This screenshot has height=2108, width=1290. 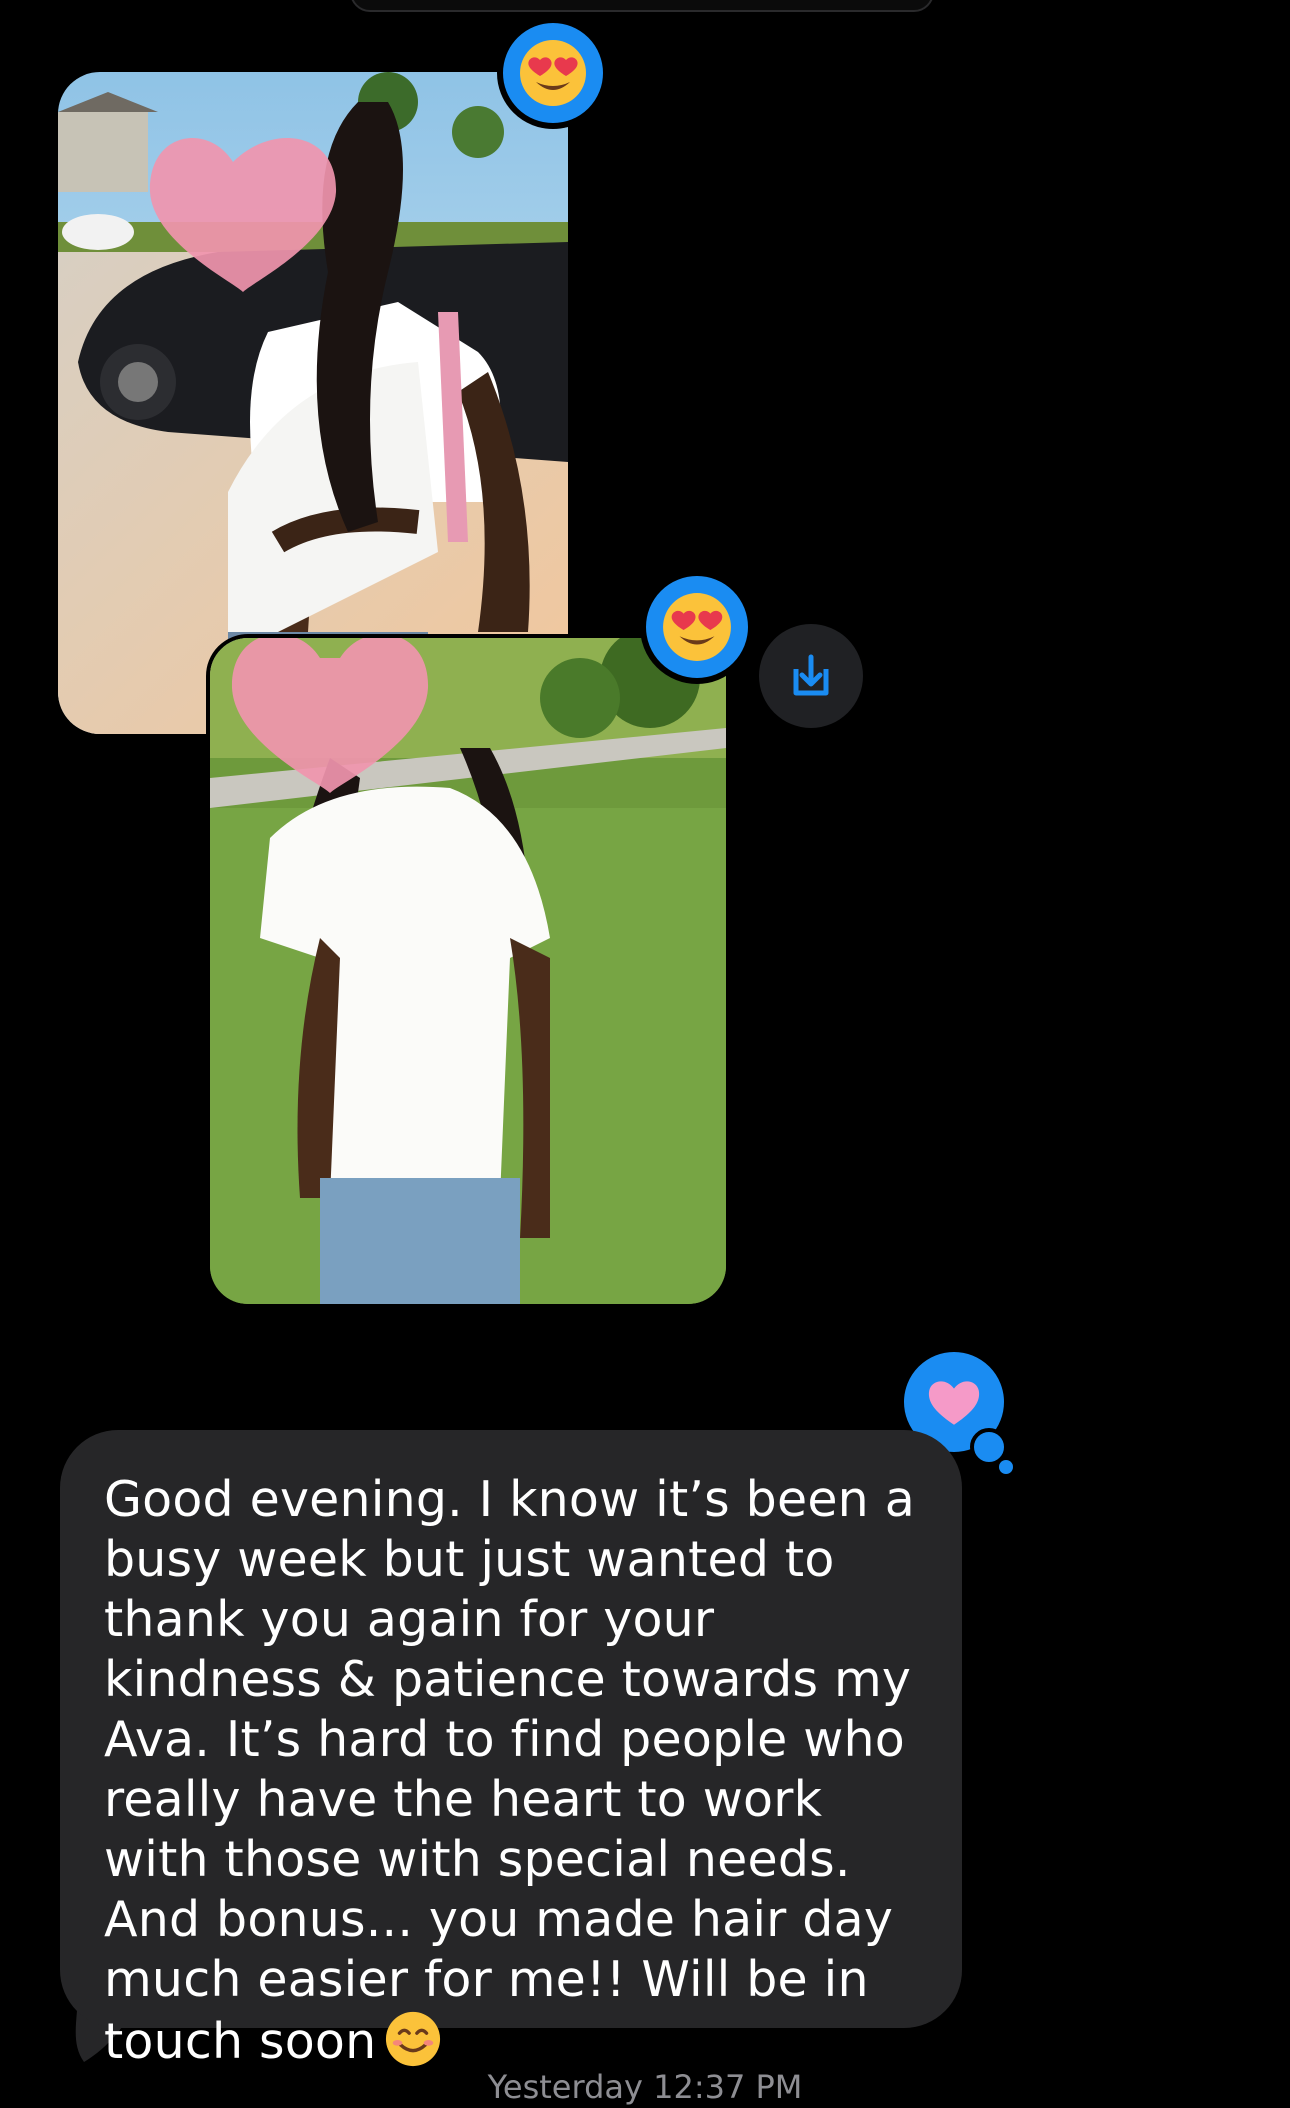 I want to click on pink-heart-icon, so click(x=954, y=1403).